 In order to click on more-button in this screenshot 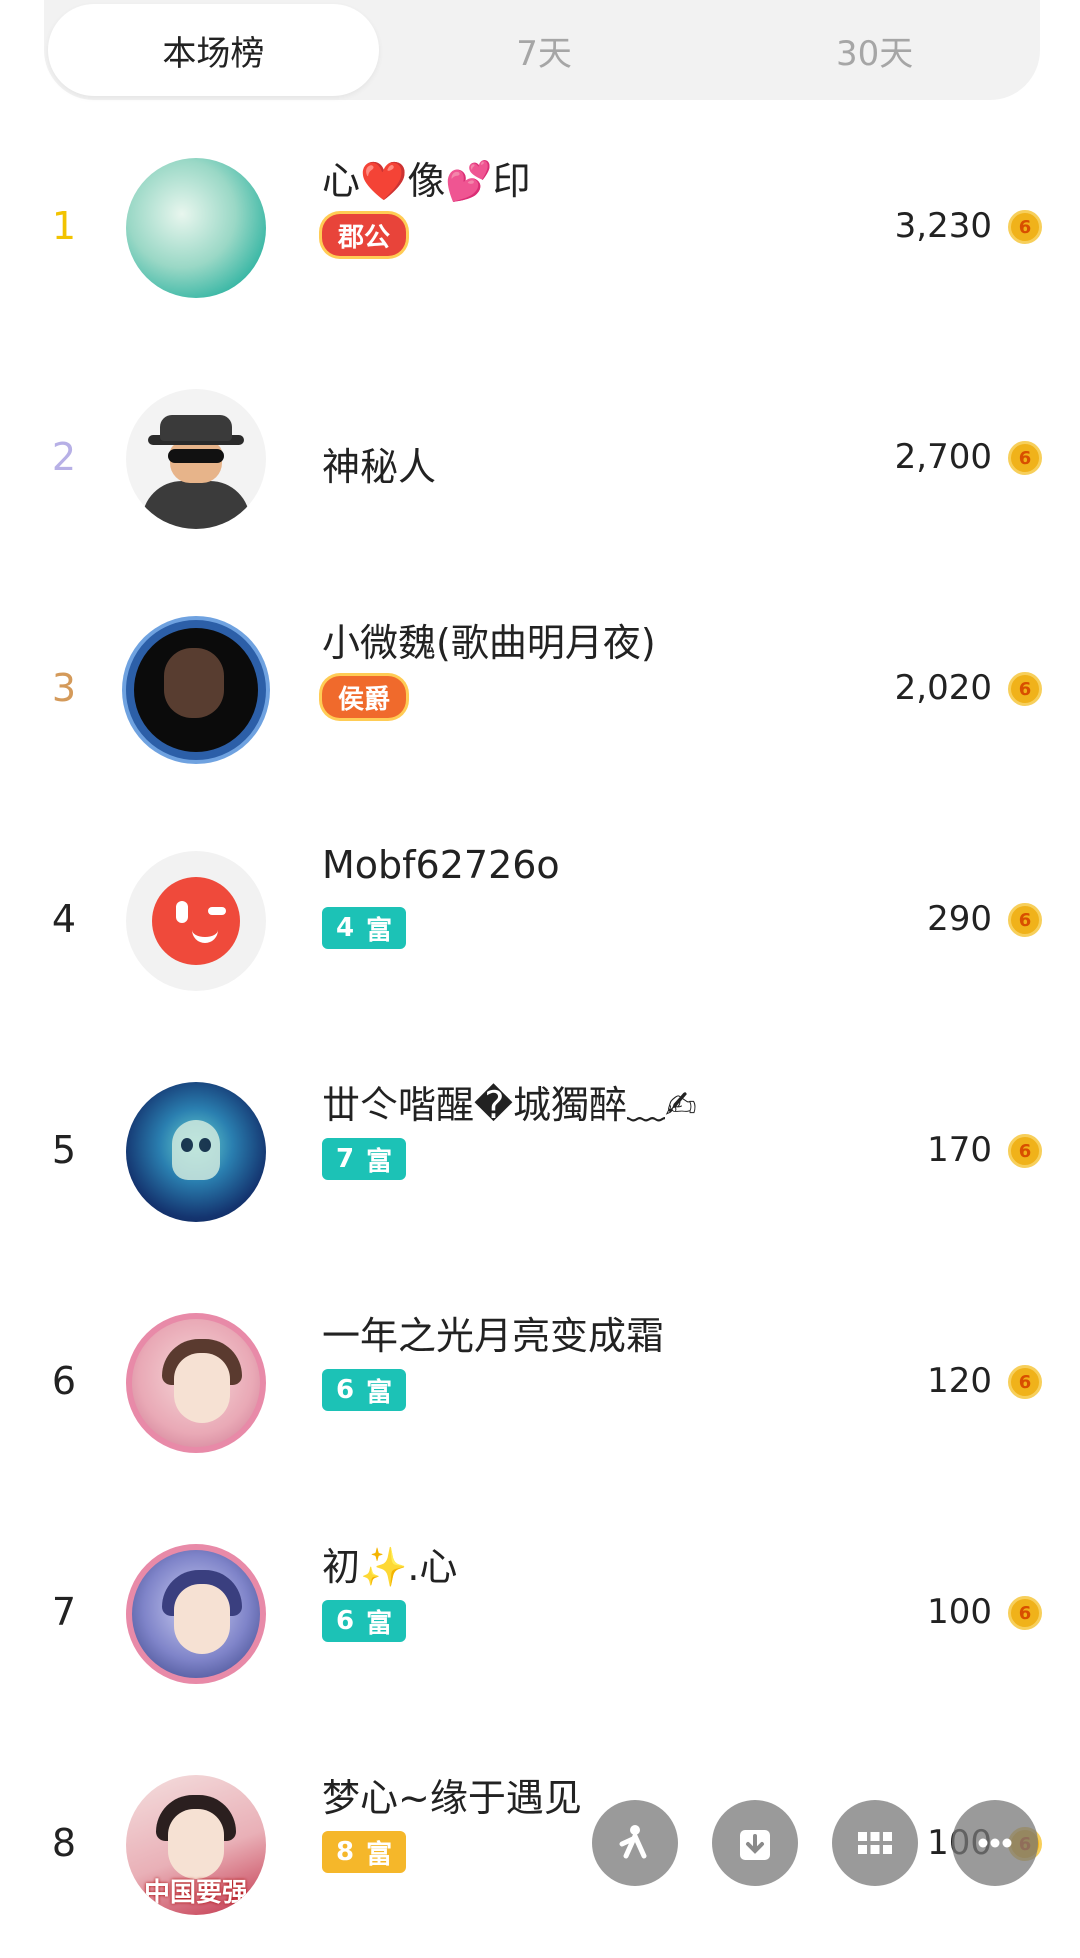, I will do `click(995, 1843)`.